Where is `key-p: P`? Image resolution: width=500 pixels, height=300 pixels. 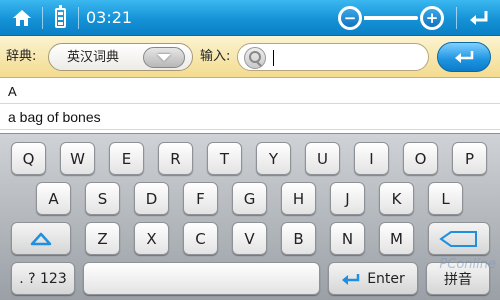
key-p: P is located at coordinates (469, 158).